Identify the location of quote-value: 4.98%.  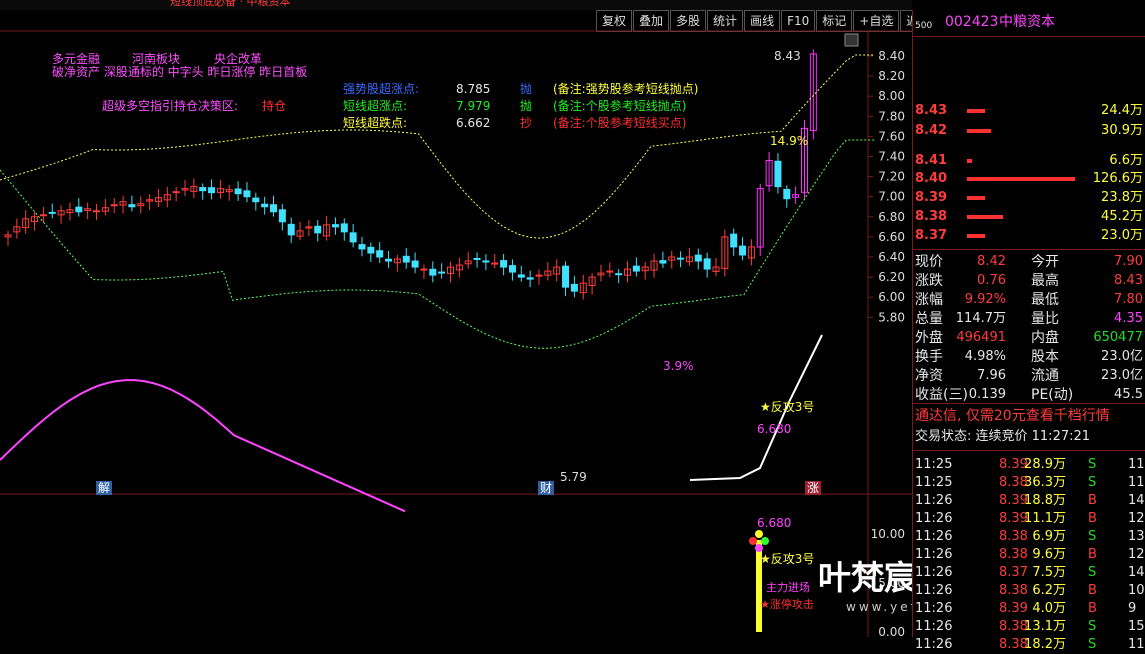
(985, 356).